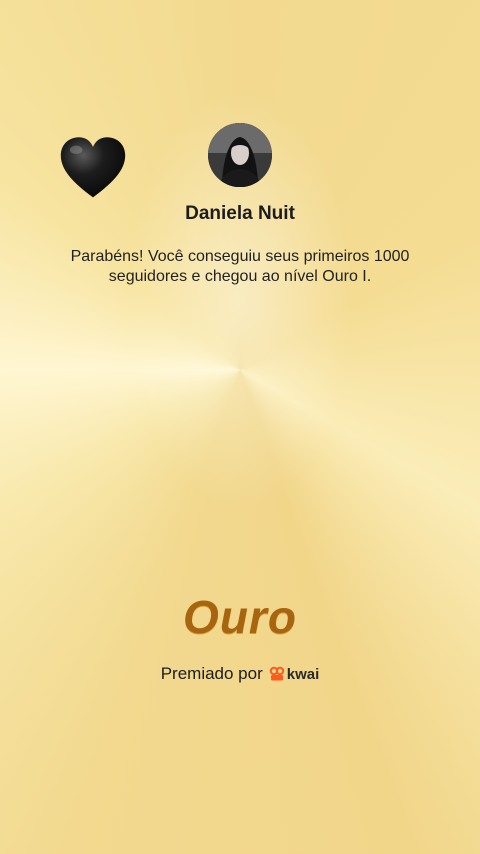 The height and width of the screenshot is (854, 480). I want to click on black-heart-icon, so click(93, 167).